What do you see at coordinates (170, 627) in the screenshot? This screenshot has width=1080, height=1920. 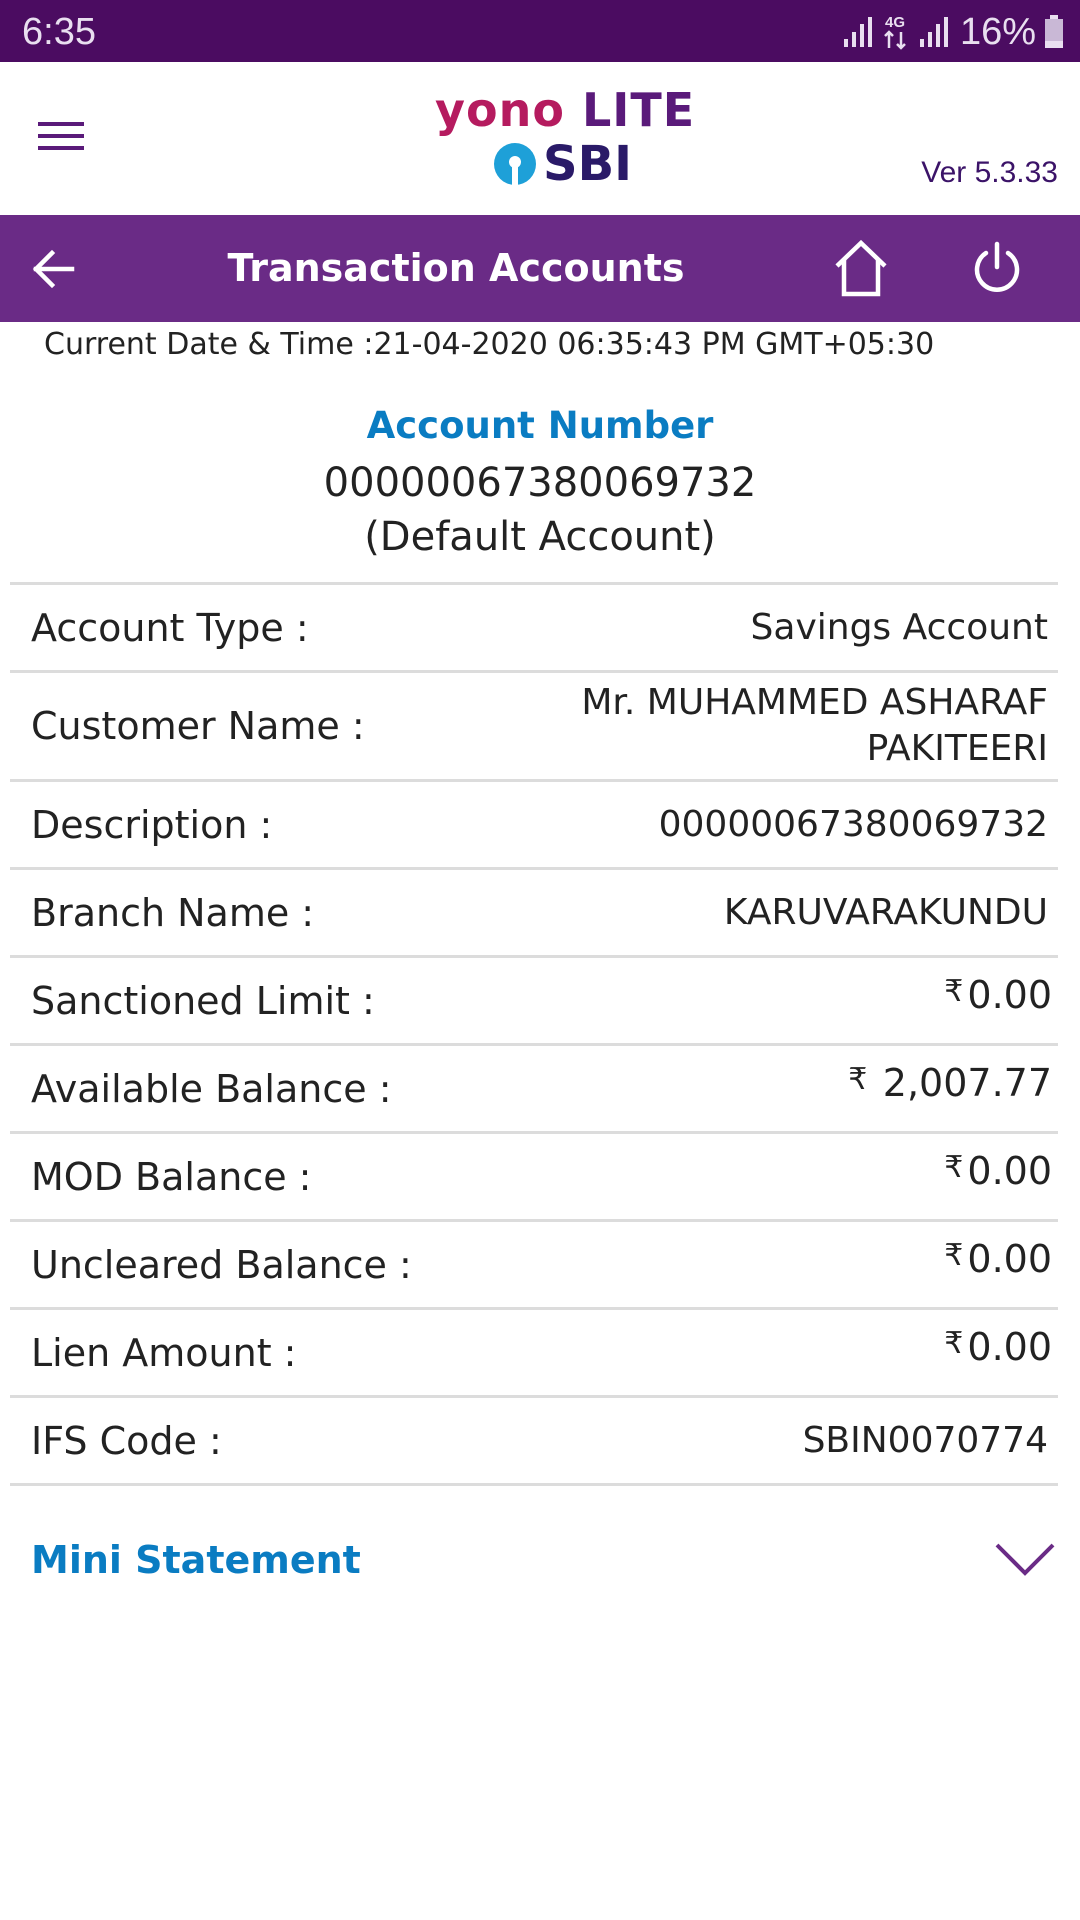 I see `detail-label: Account Type :` at bounding box center [170, 627].